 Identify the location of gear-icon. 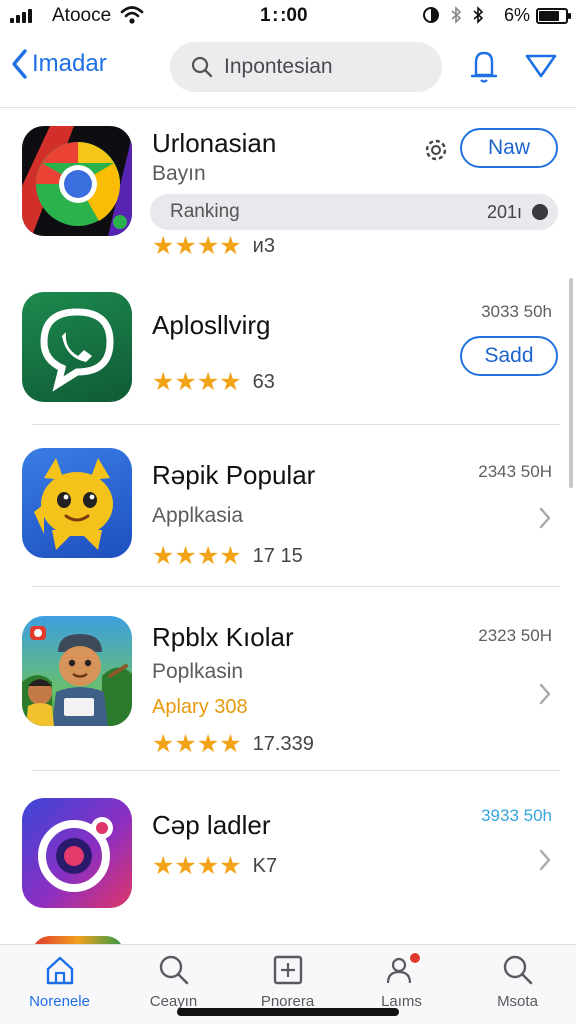
(436, 150).